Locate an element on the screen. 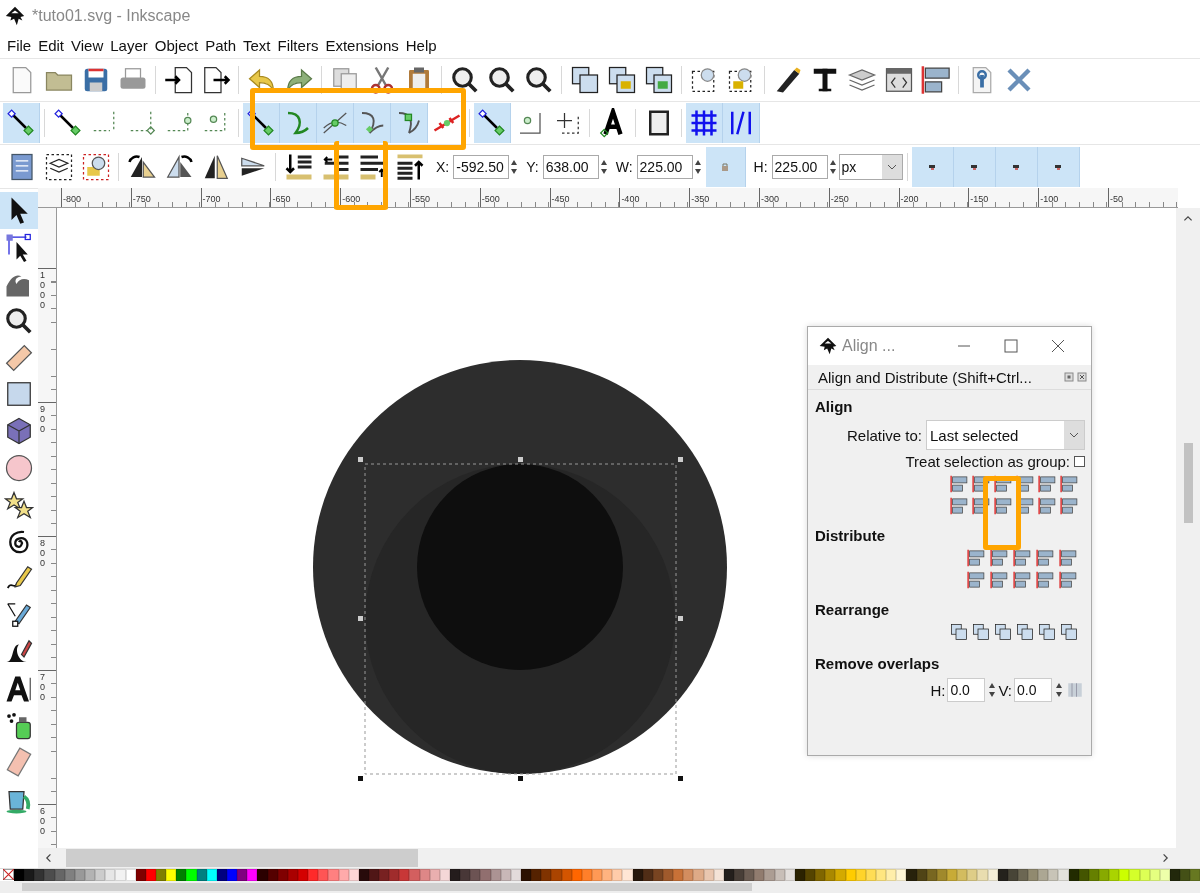 Image resolution: width=1200 pixels, height=893 pixels. ruler-label: -550 is located at coordinates (420, 199).